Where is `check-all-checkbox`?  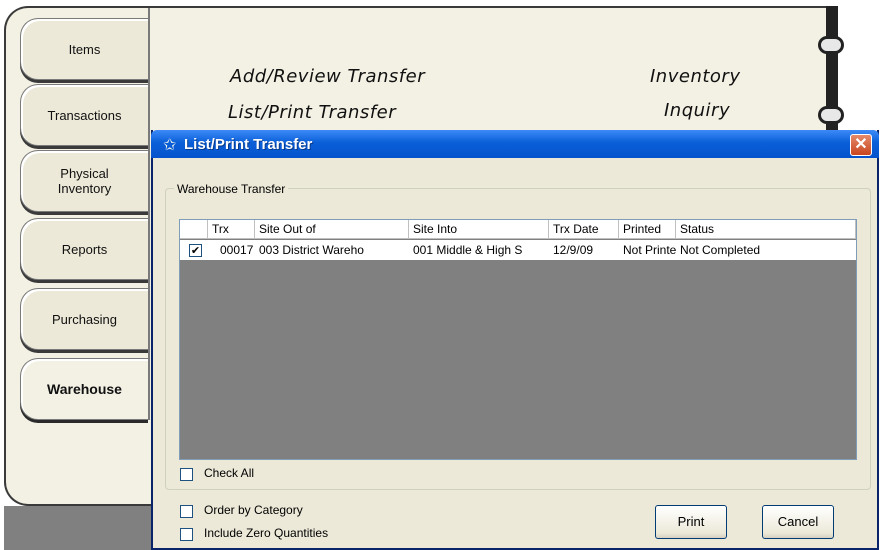
check-all-checkbox is located at coordinates (186, 474).